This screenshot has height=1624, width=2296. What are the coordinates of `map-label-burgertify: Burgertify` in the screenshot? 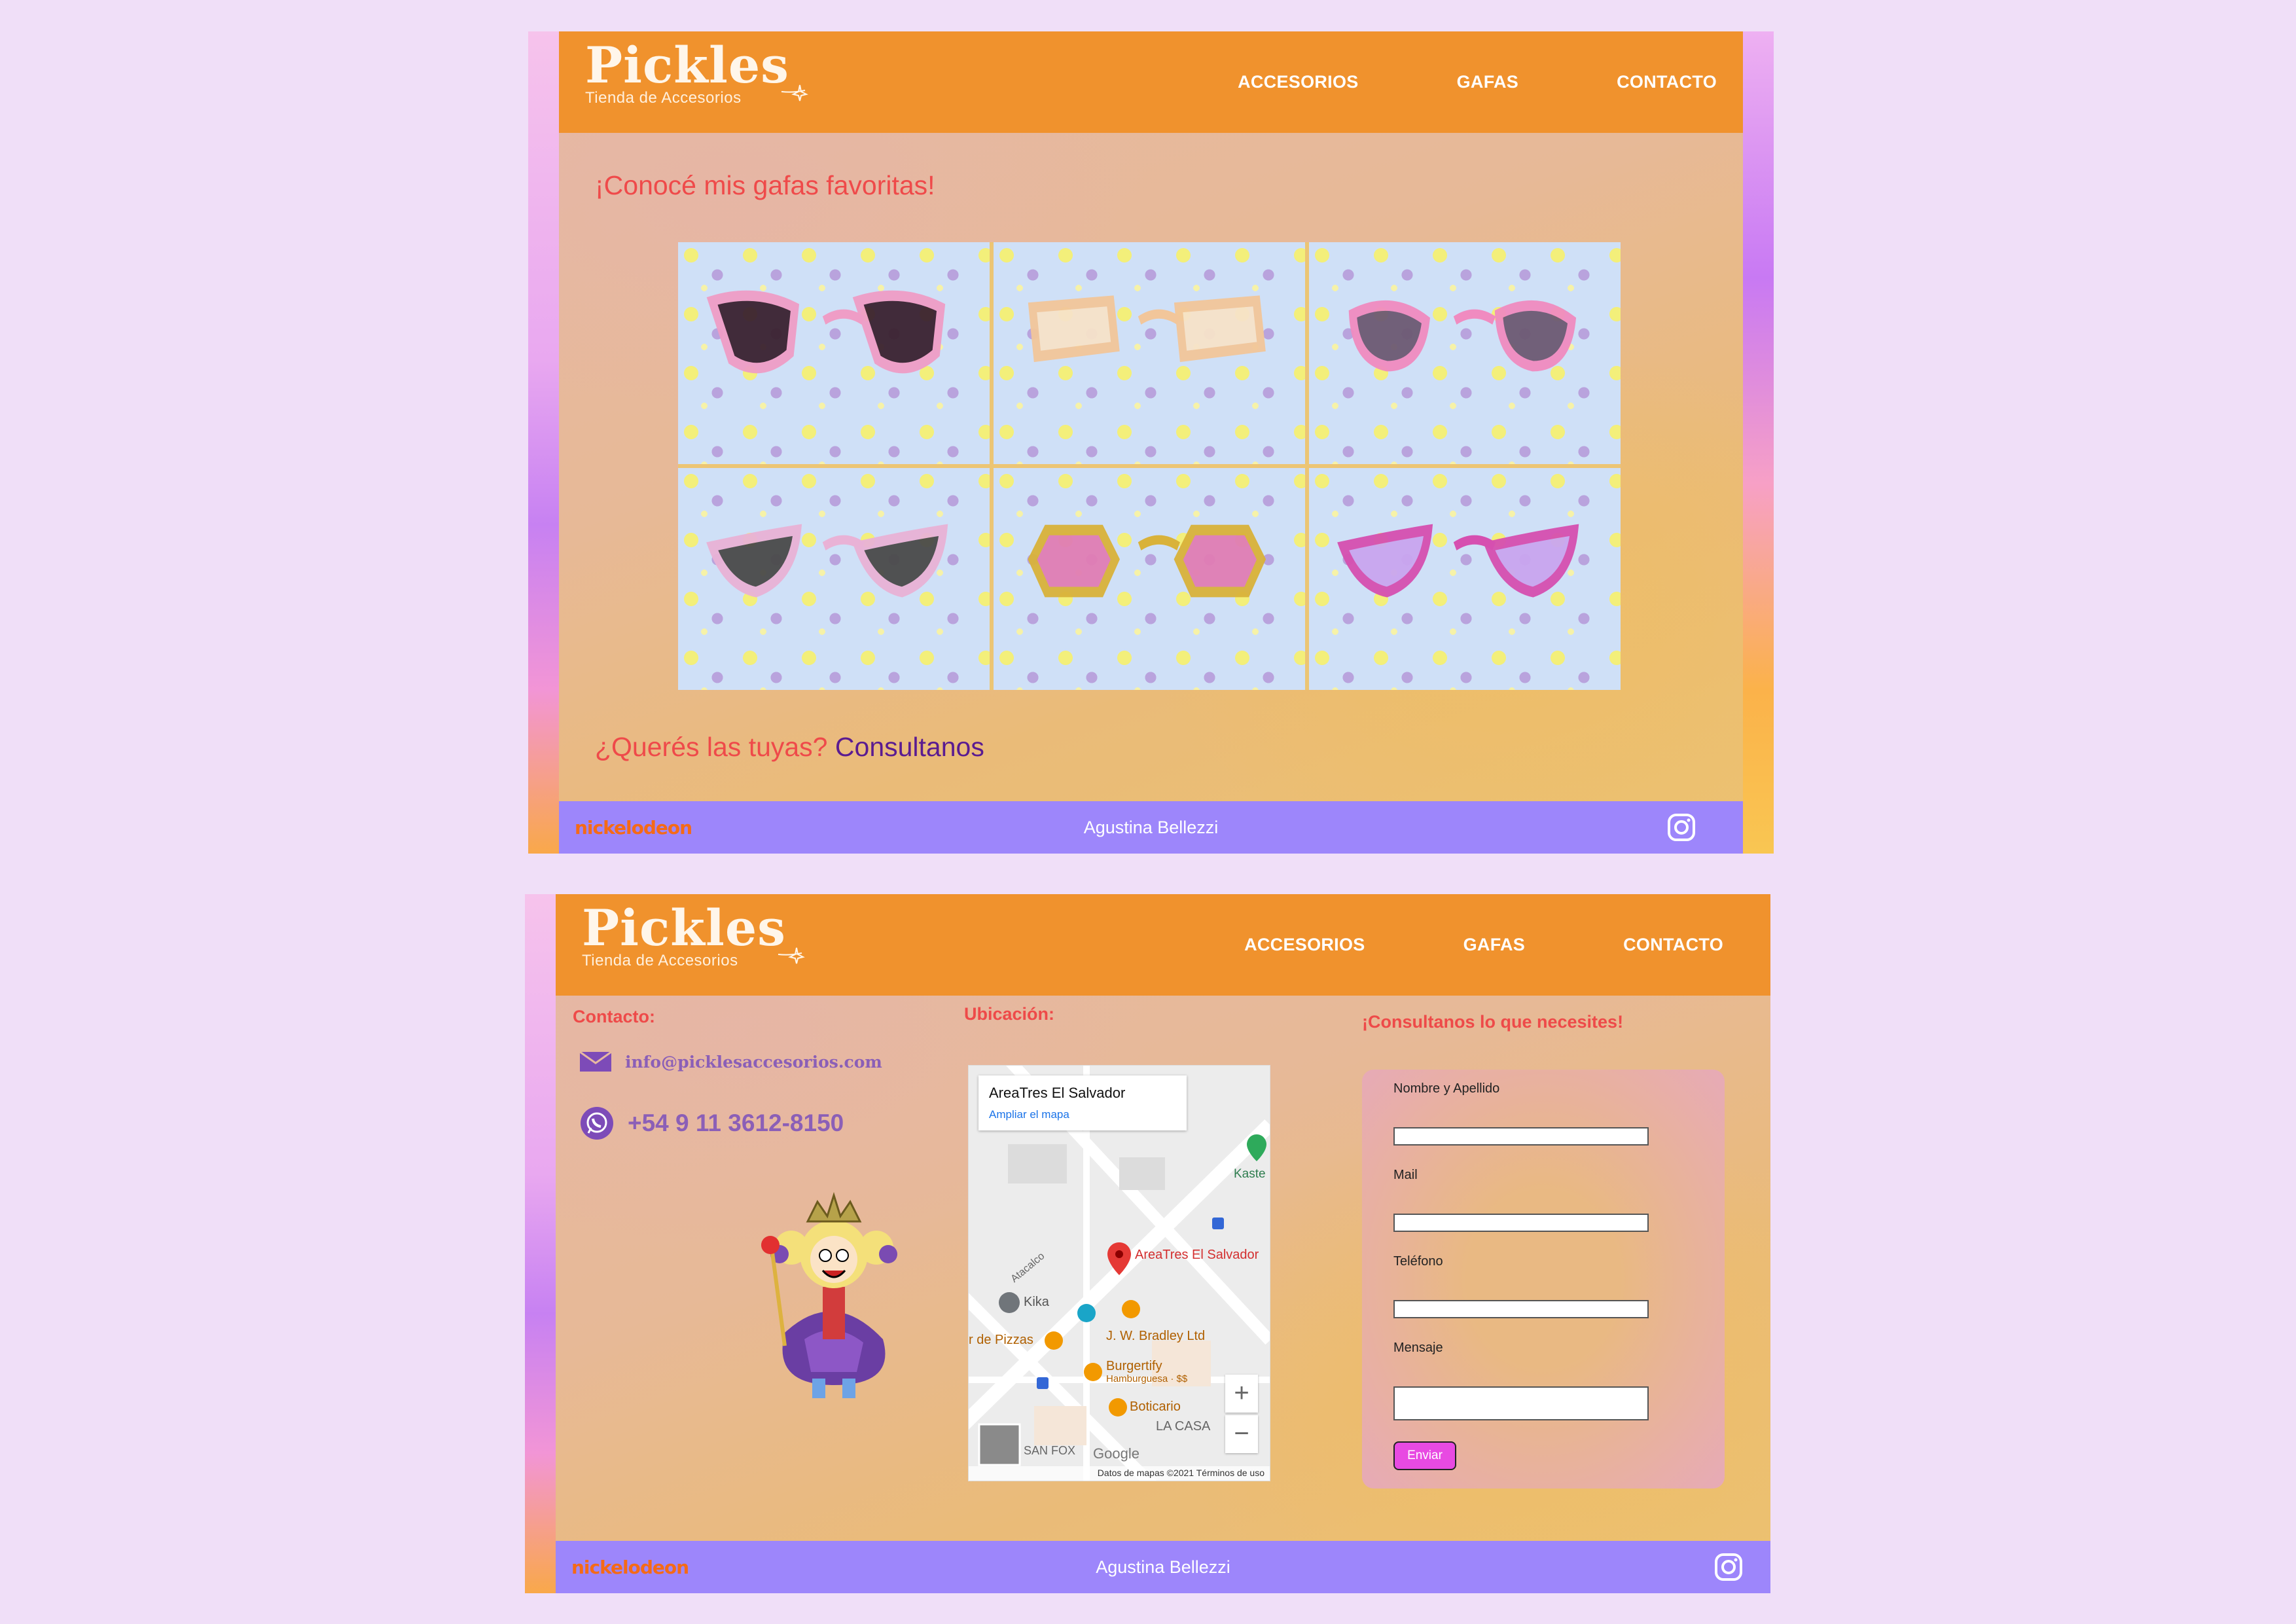 It's located at (1134, 1366).